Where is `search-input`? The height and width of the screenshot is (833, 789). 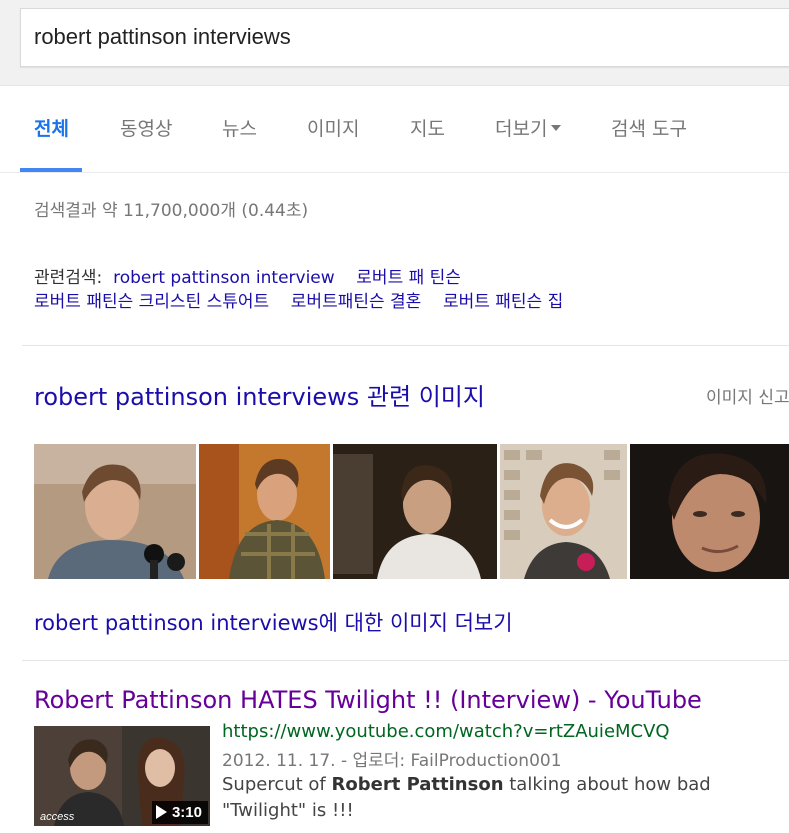 search-input is located at coordinates (384, 37).